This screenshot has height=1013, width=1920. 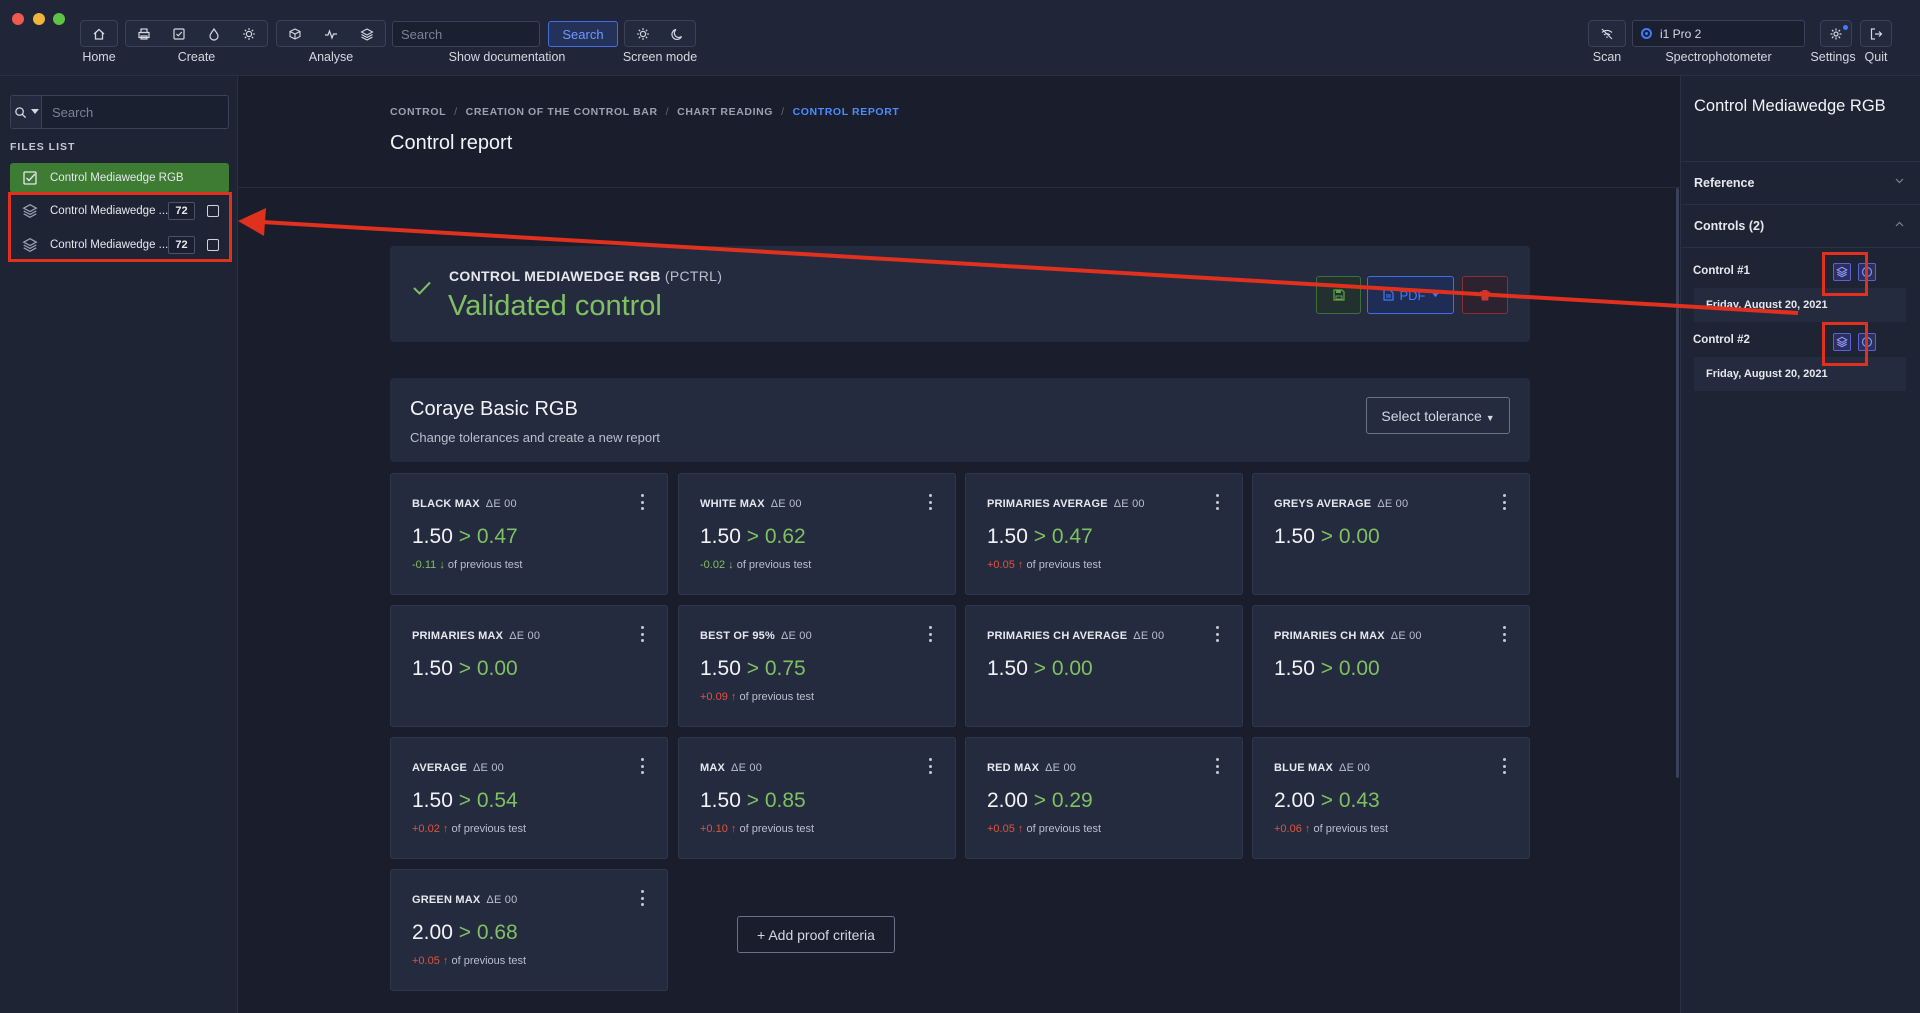 I want to click on criteria-value: 1.50 > 0.00, so click(x=1327, y=537).